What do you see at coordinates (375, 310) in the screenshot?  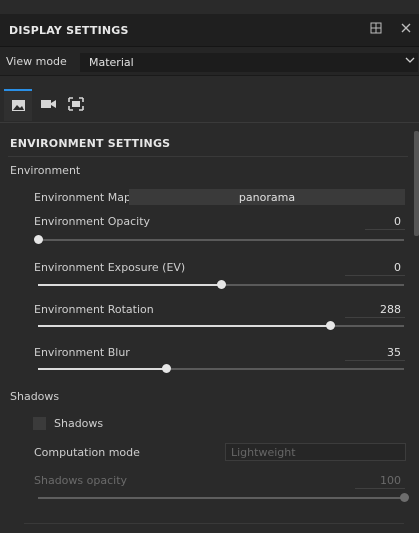 I see `environment-rotation-field: 288` at bounding box center [375, 310].